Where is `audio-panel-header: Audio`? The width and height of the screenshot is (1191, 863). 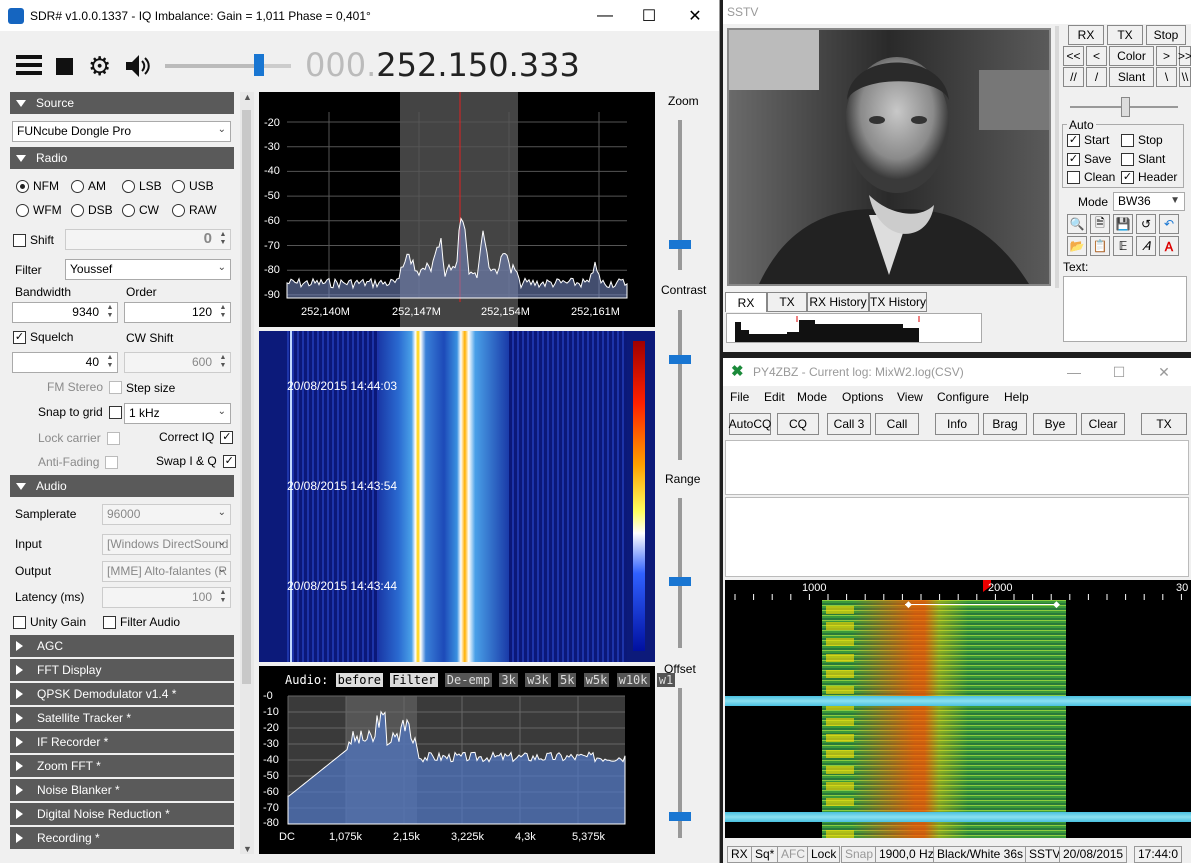
audio-panel-header: Audio is located at coordinates (122, 486).